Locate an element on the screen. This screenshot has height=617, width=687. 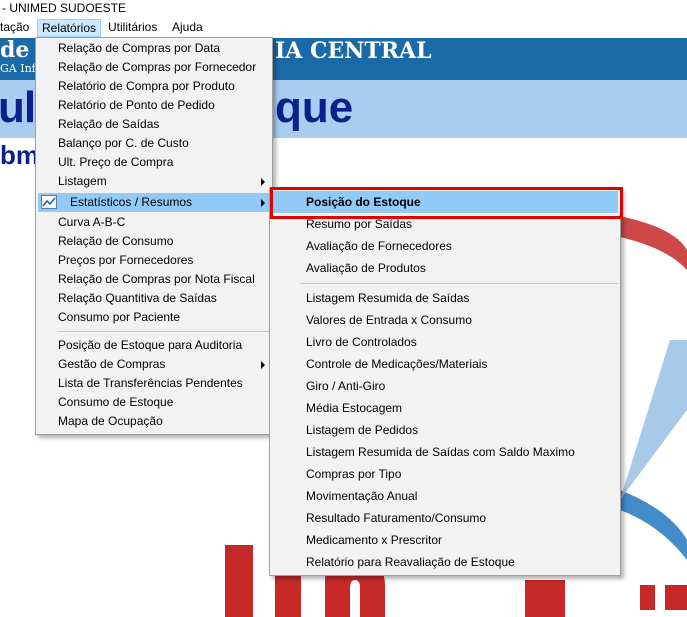
menu-item-precos-por-fornecedores: Preços por Fornecedores is located at coordinates (154, 260).